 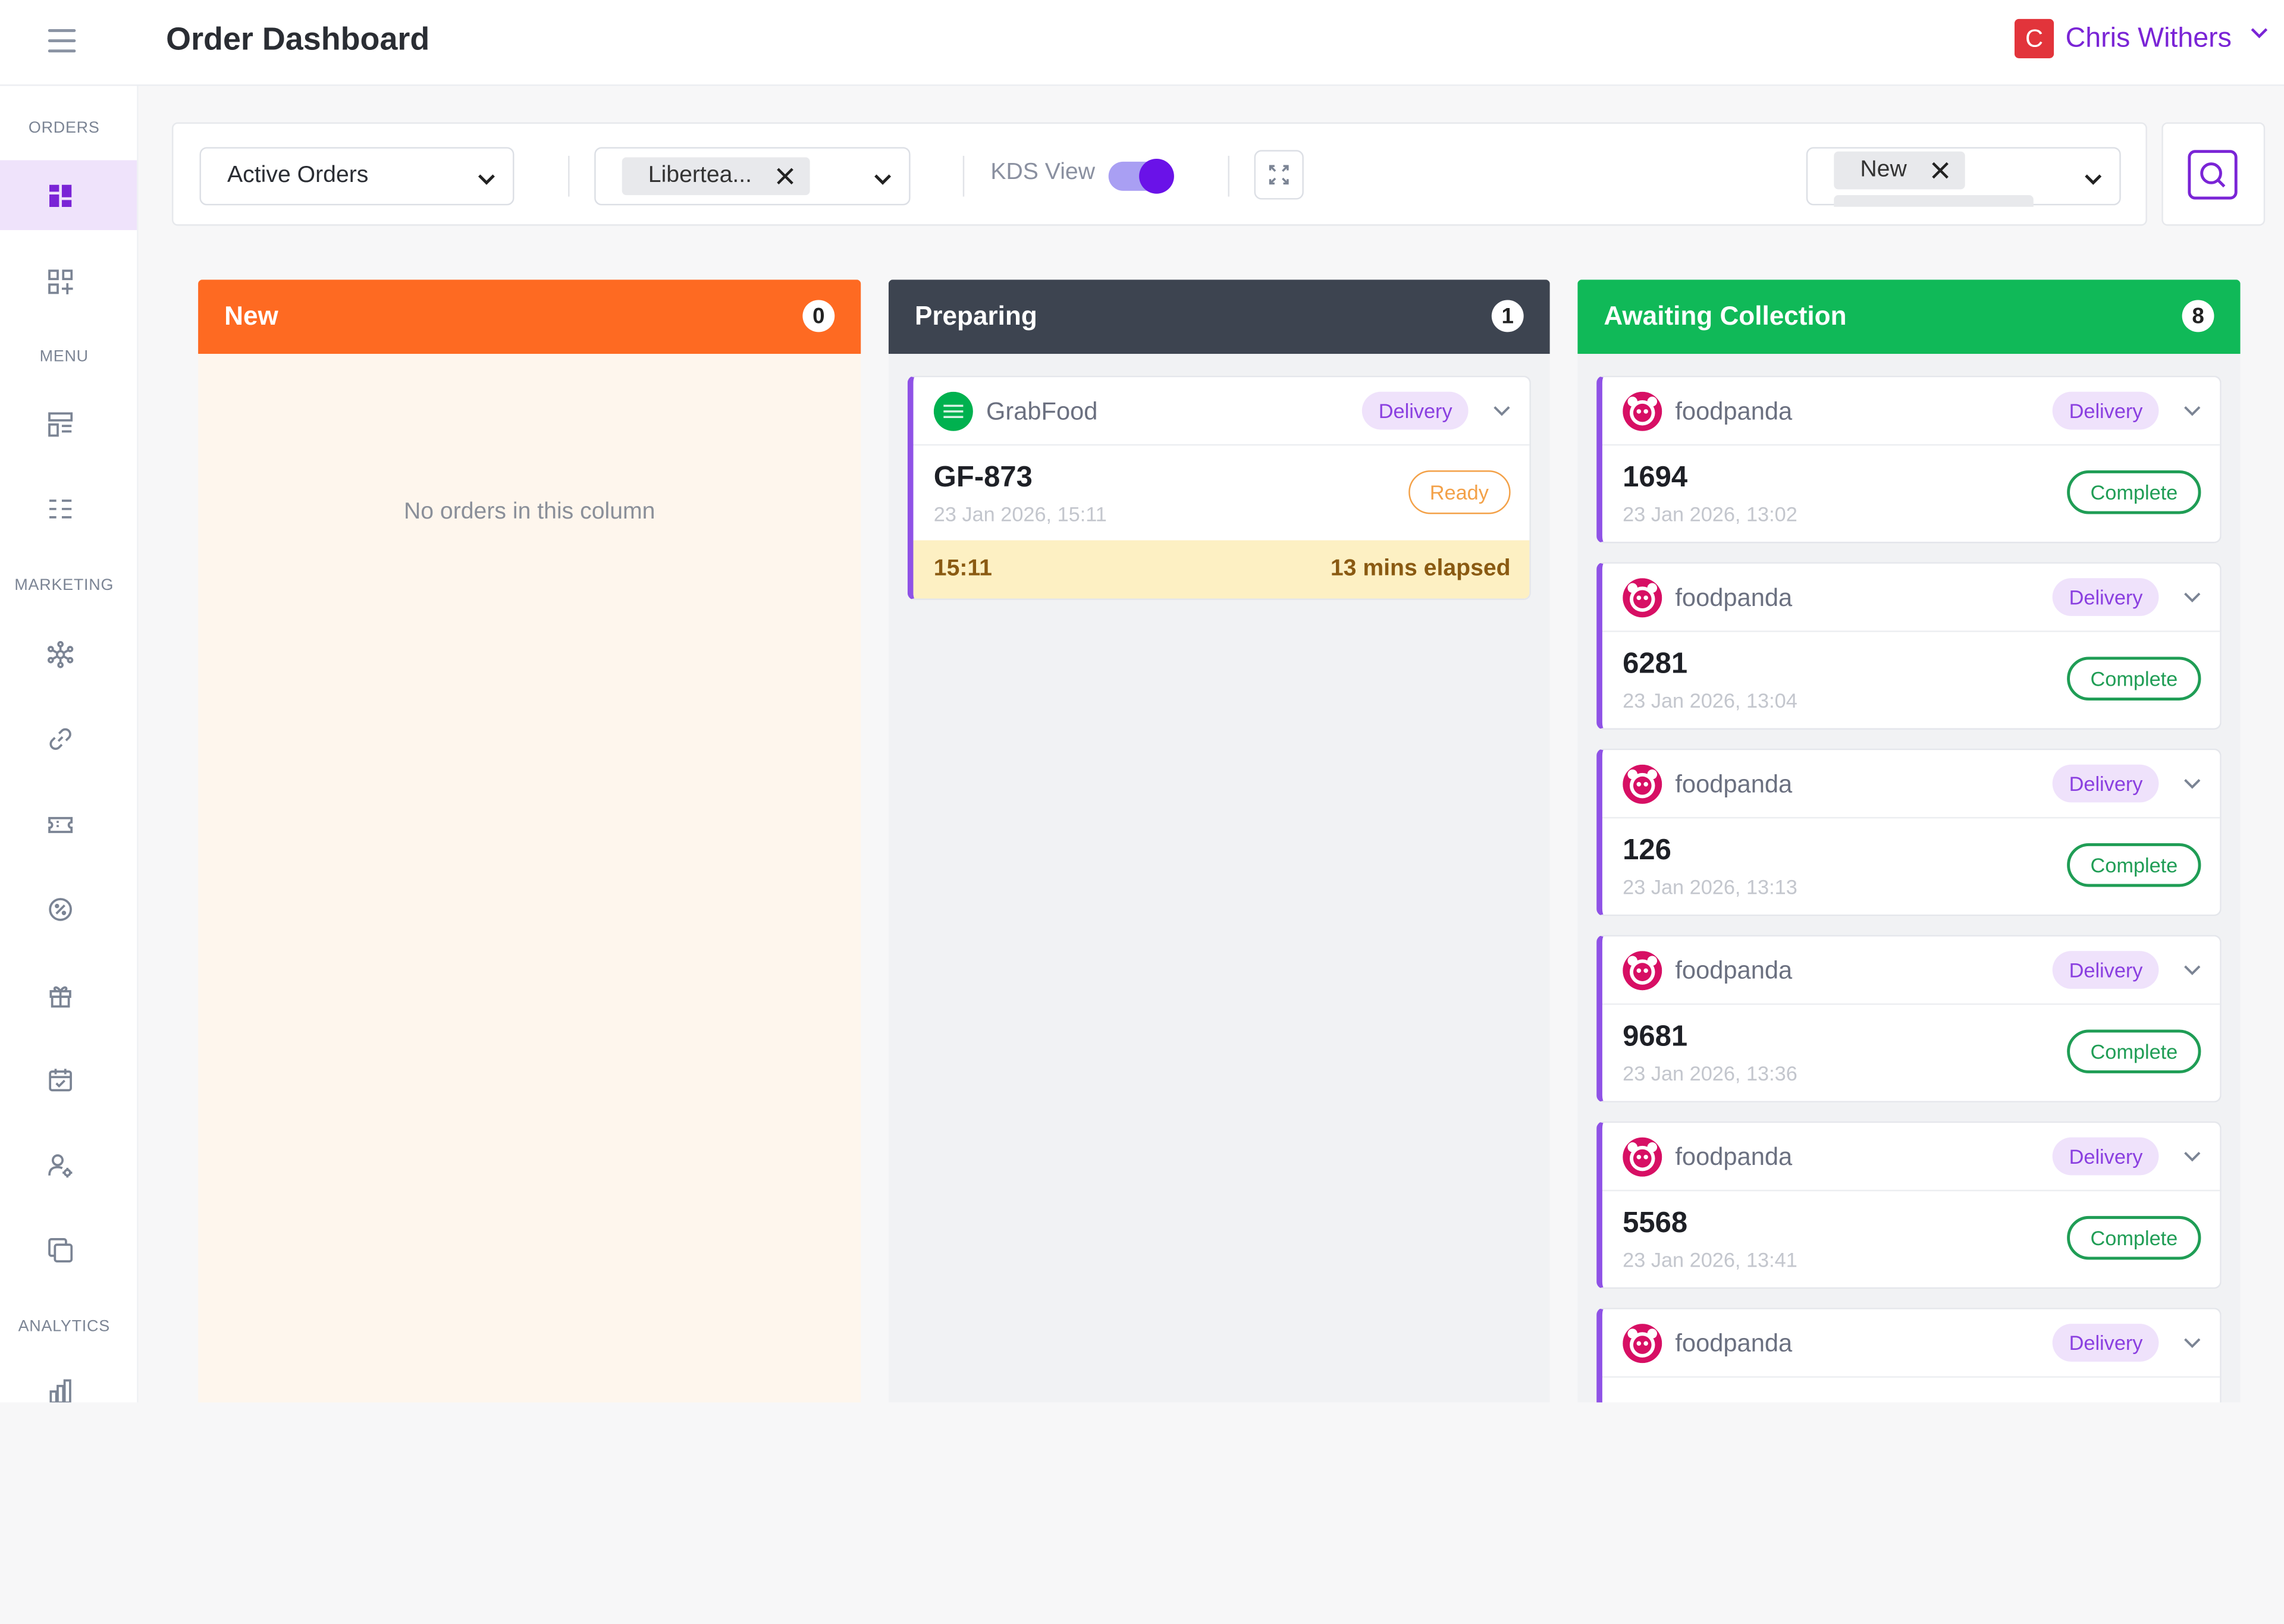 I want to click on list-icon, so click(x=59, y=508).